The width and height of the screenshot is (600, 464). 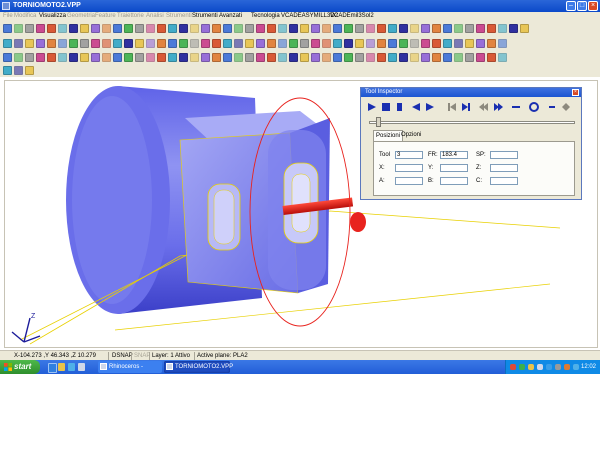 What do you see at coordinates (582, 6) in the screenshot?
I see `maximize-button: □` at bounding box center [582, 6].